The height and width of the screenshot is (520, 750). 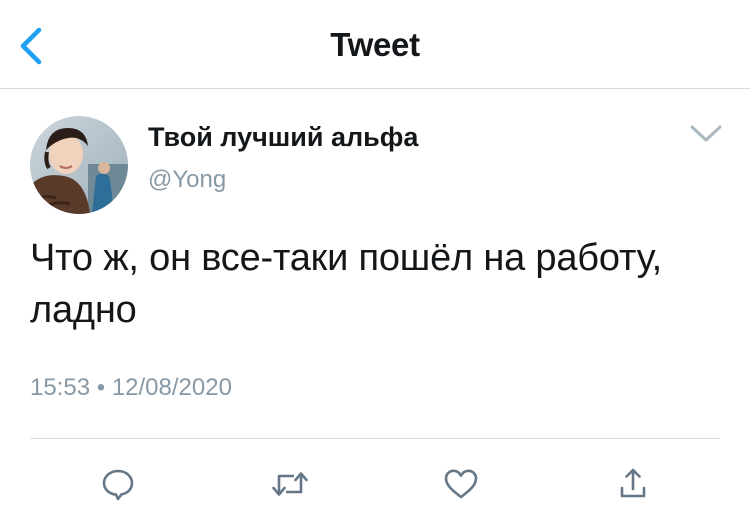 I want to click on reply-button, so click(x=118, y=484).